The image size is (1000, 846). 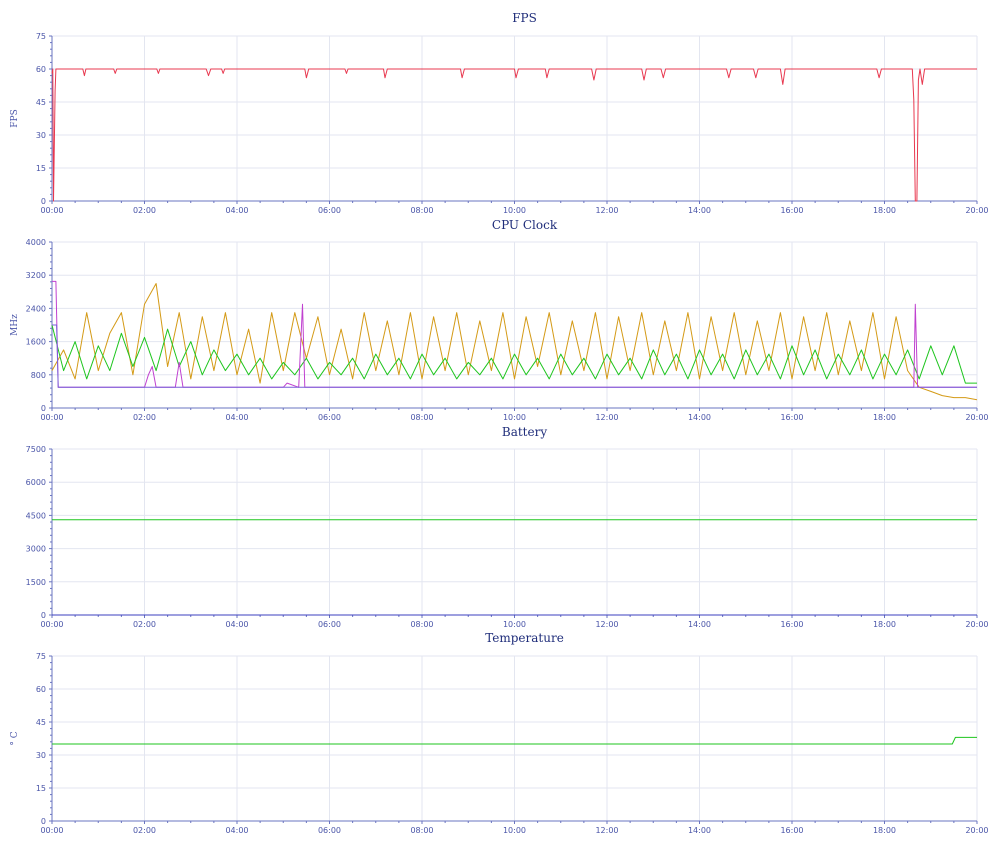 What do you see at coordinates (36, 342) in the screenshot?
I see `y-tick-label: 1600` at bounding box center [36, 342].